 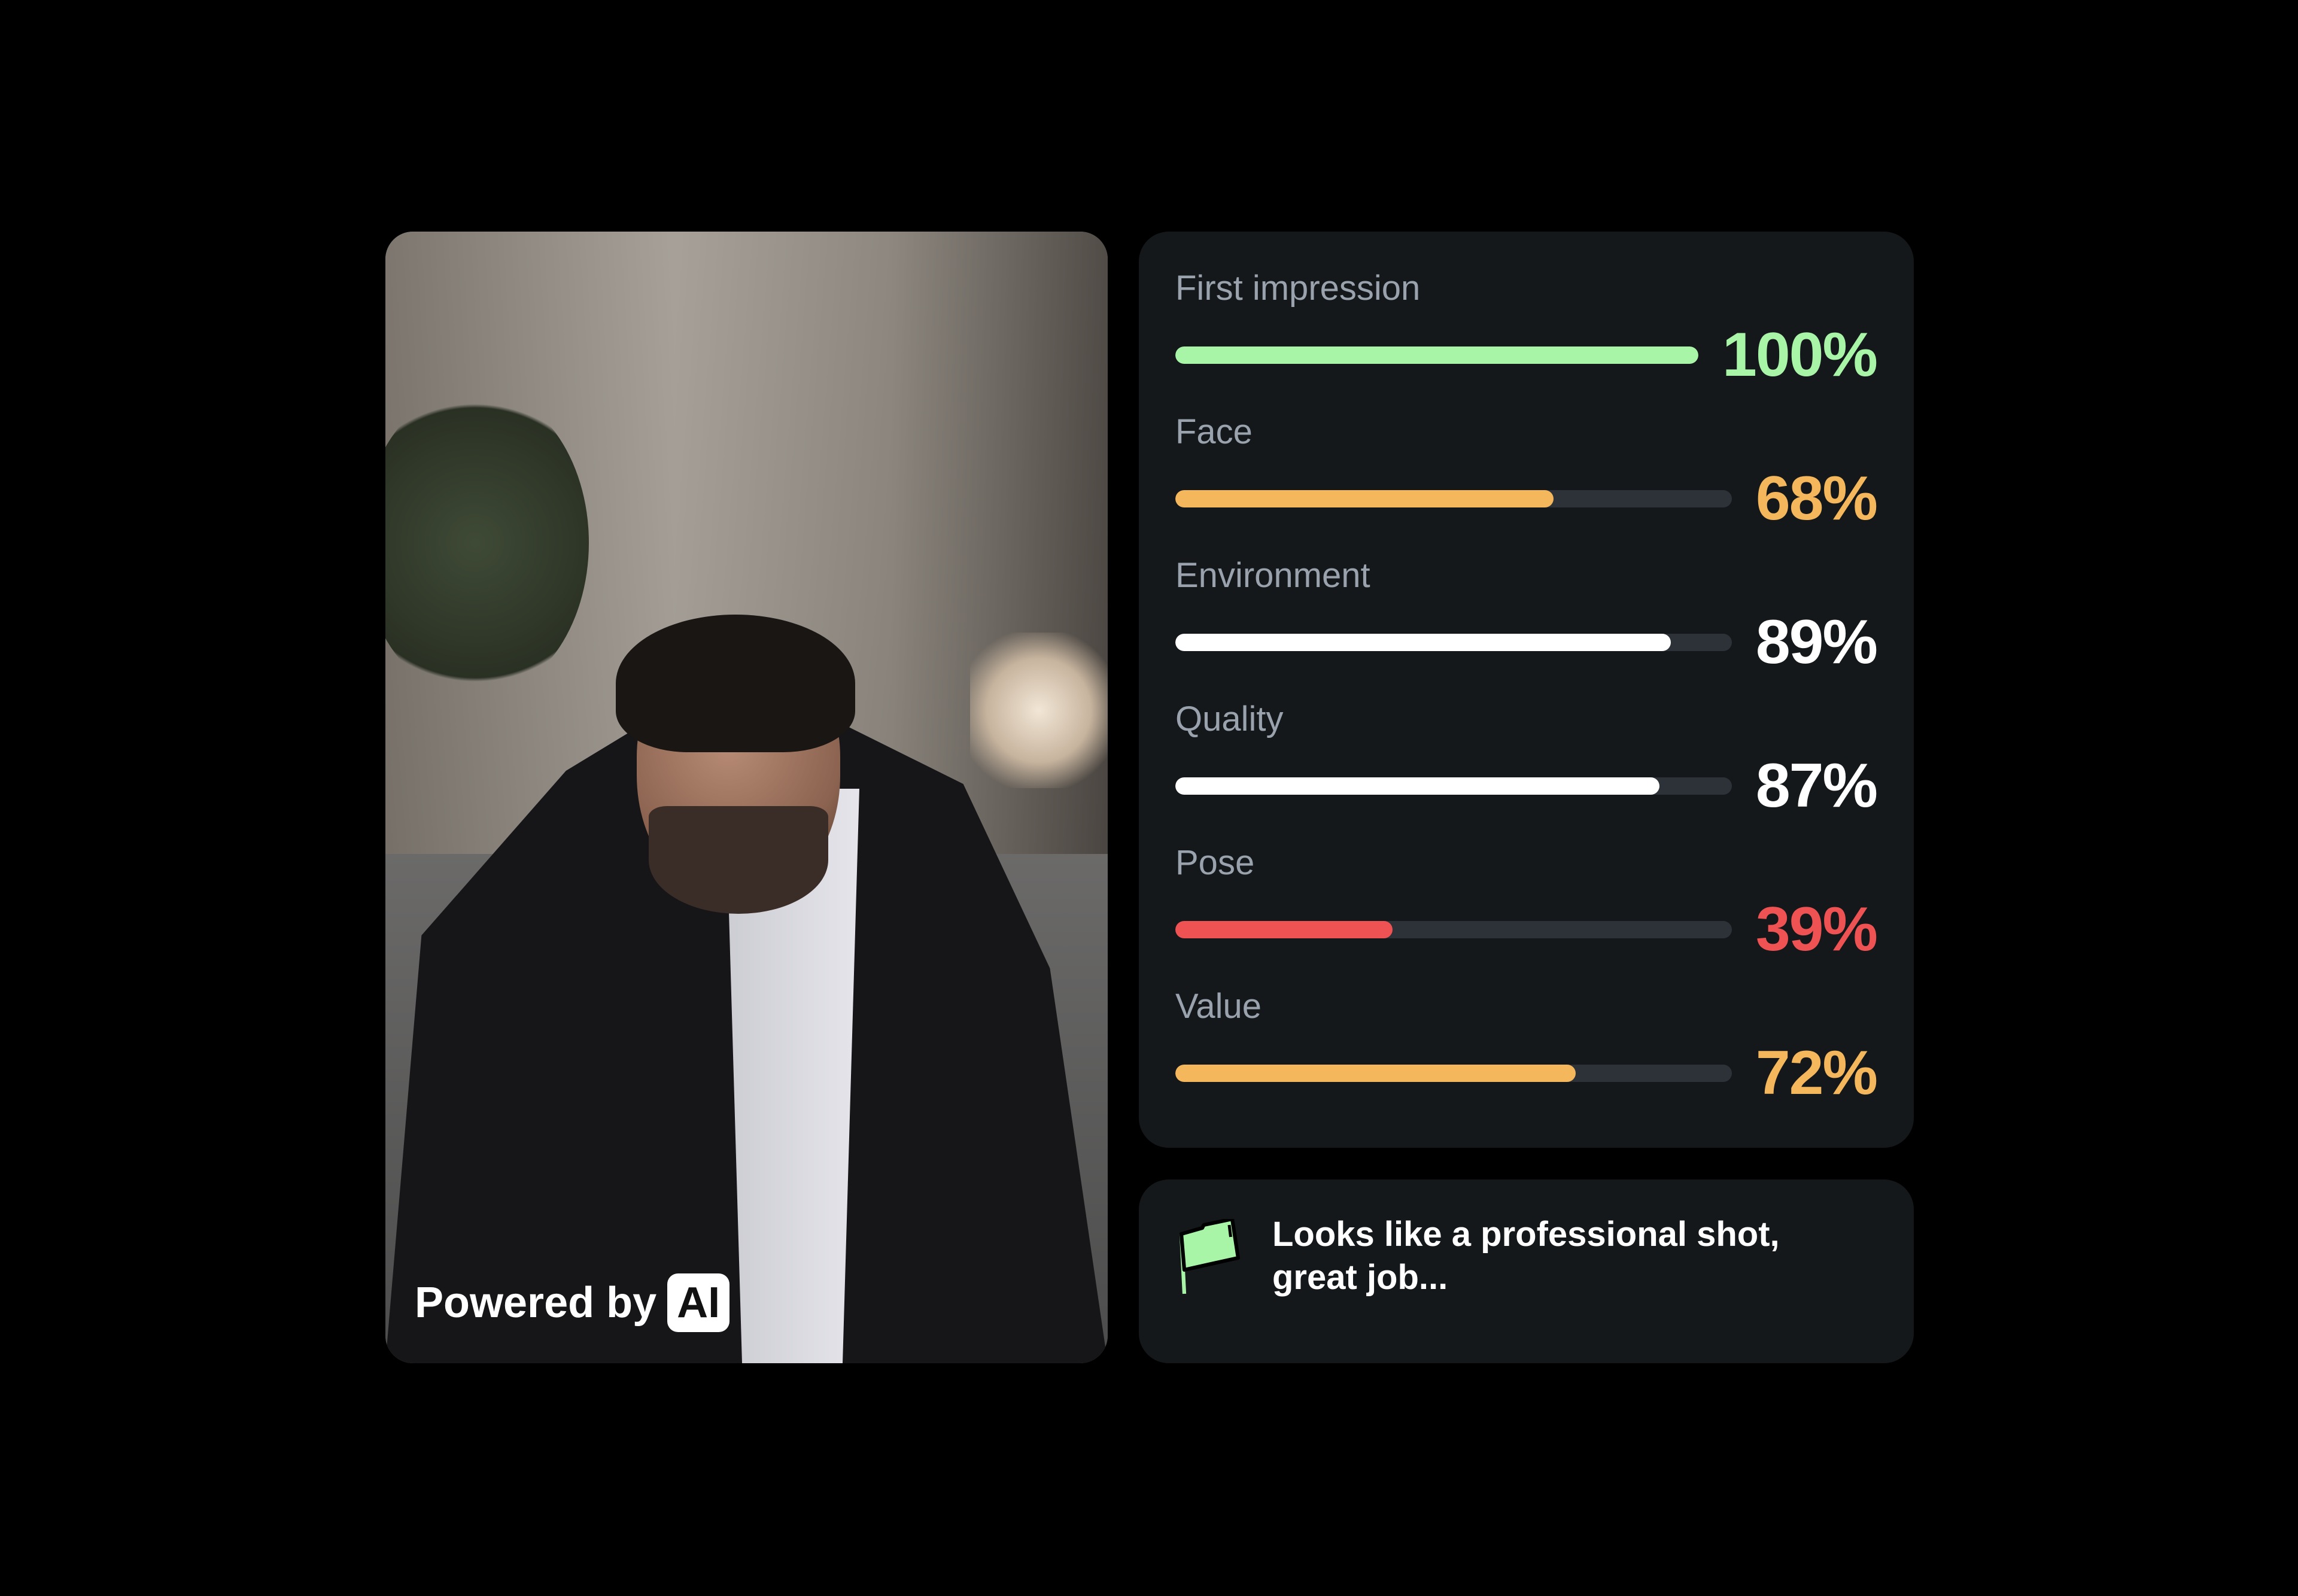 I want to click on score-label: Face, so click(x=1214, y=431).